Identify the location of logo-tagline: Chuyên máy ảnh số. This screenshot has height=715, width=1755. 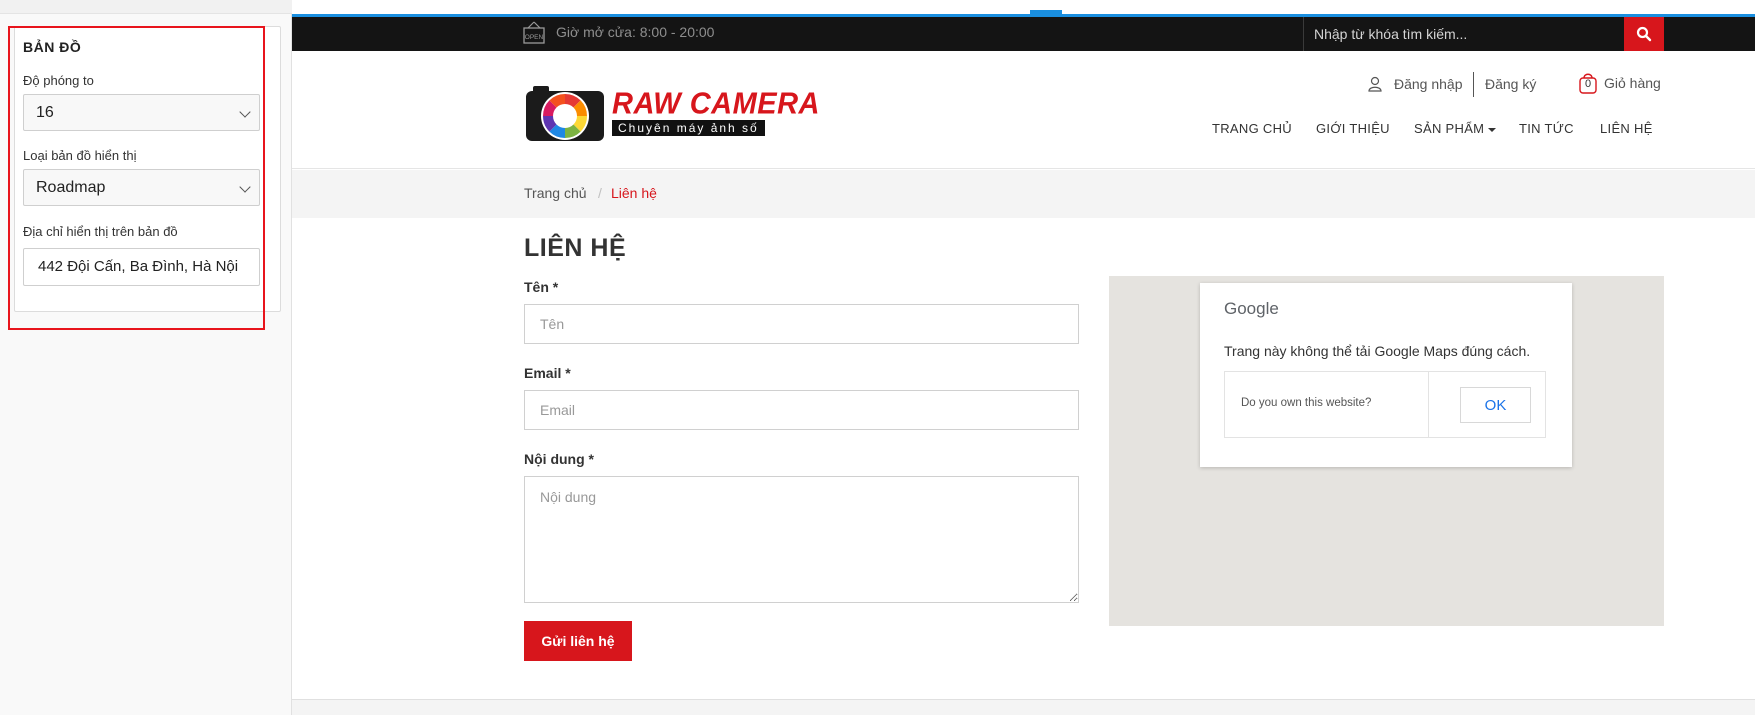
(688, 128).